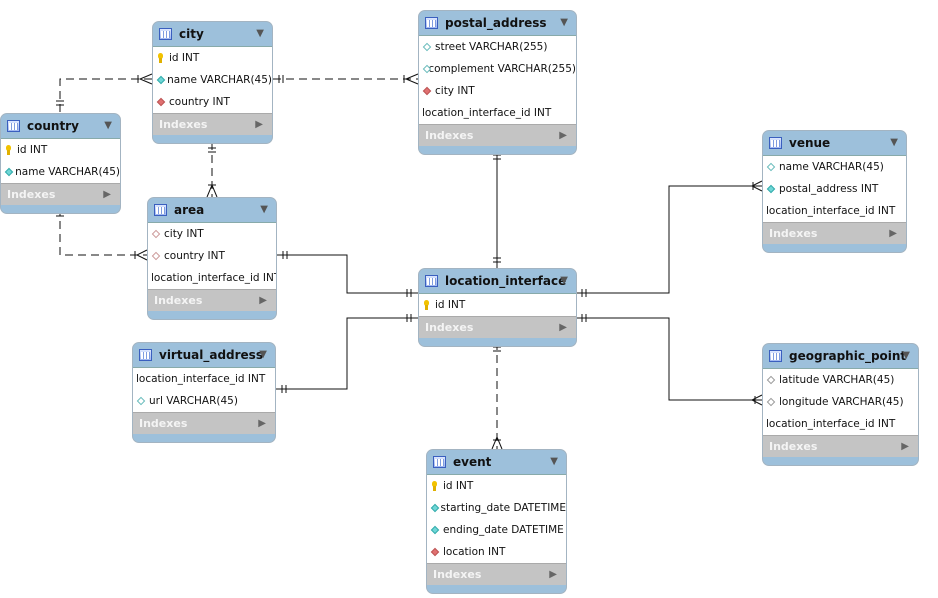 This screenshot has height=598, width=938. I want to click on column-row: longitude VARCHAR(45), so click(840, 402).